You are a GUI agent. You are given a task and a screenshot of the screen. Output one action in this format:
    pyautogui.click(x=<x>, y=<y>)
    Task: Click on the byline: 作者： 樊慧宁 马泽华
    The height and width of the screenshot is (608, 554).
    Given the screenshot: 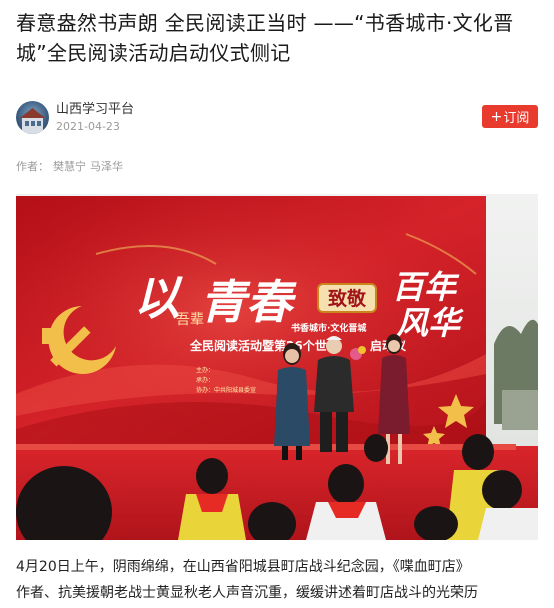 What is the action you would take?
    pyautogui.click(x=71, y=166)
    